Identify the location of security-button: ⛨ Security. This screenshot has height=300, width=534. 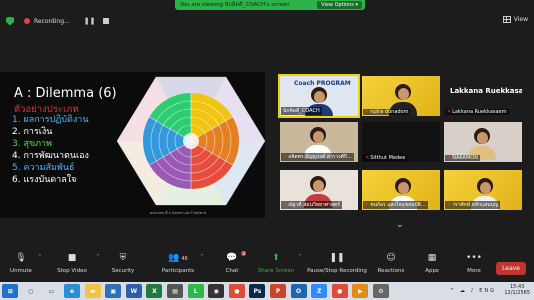
(123, 263).